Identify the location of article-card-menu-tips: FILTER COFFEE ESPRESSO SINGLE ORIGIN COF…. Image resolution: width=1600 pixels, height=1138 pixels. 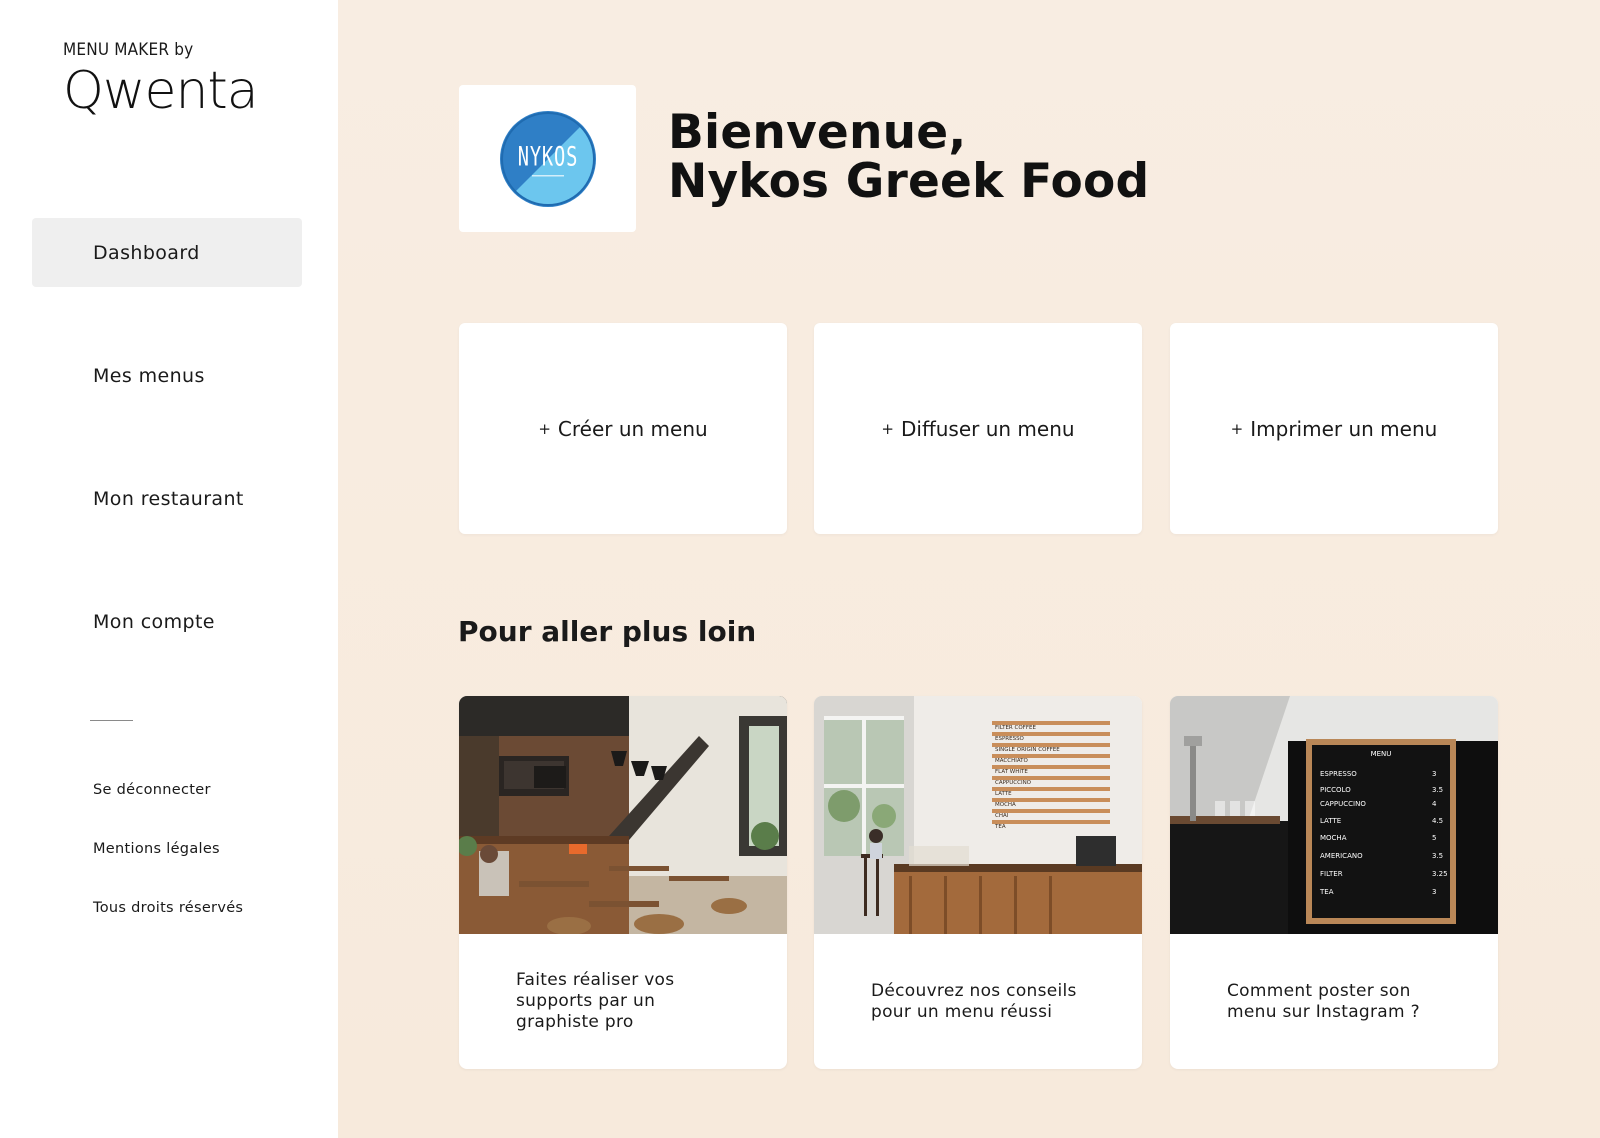
(978, 882).